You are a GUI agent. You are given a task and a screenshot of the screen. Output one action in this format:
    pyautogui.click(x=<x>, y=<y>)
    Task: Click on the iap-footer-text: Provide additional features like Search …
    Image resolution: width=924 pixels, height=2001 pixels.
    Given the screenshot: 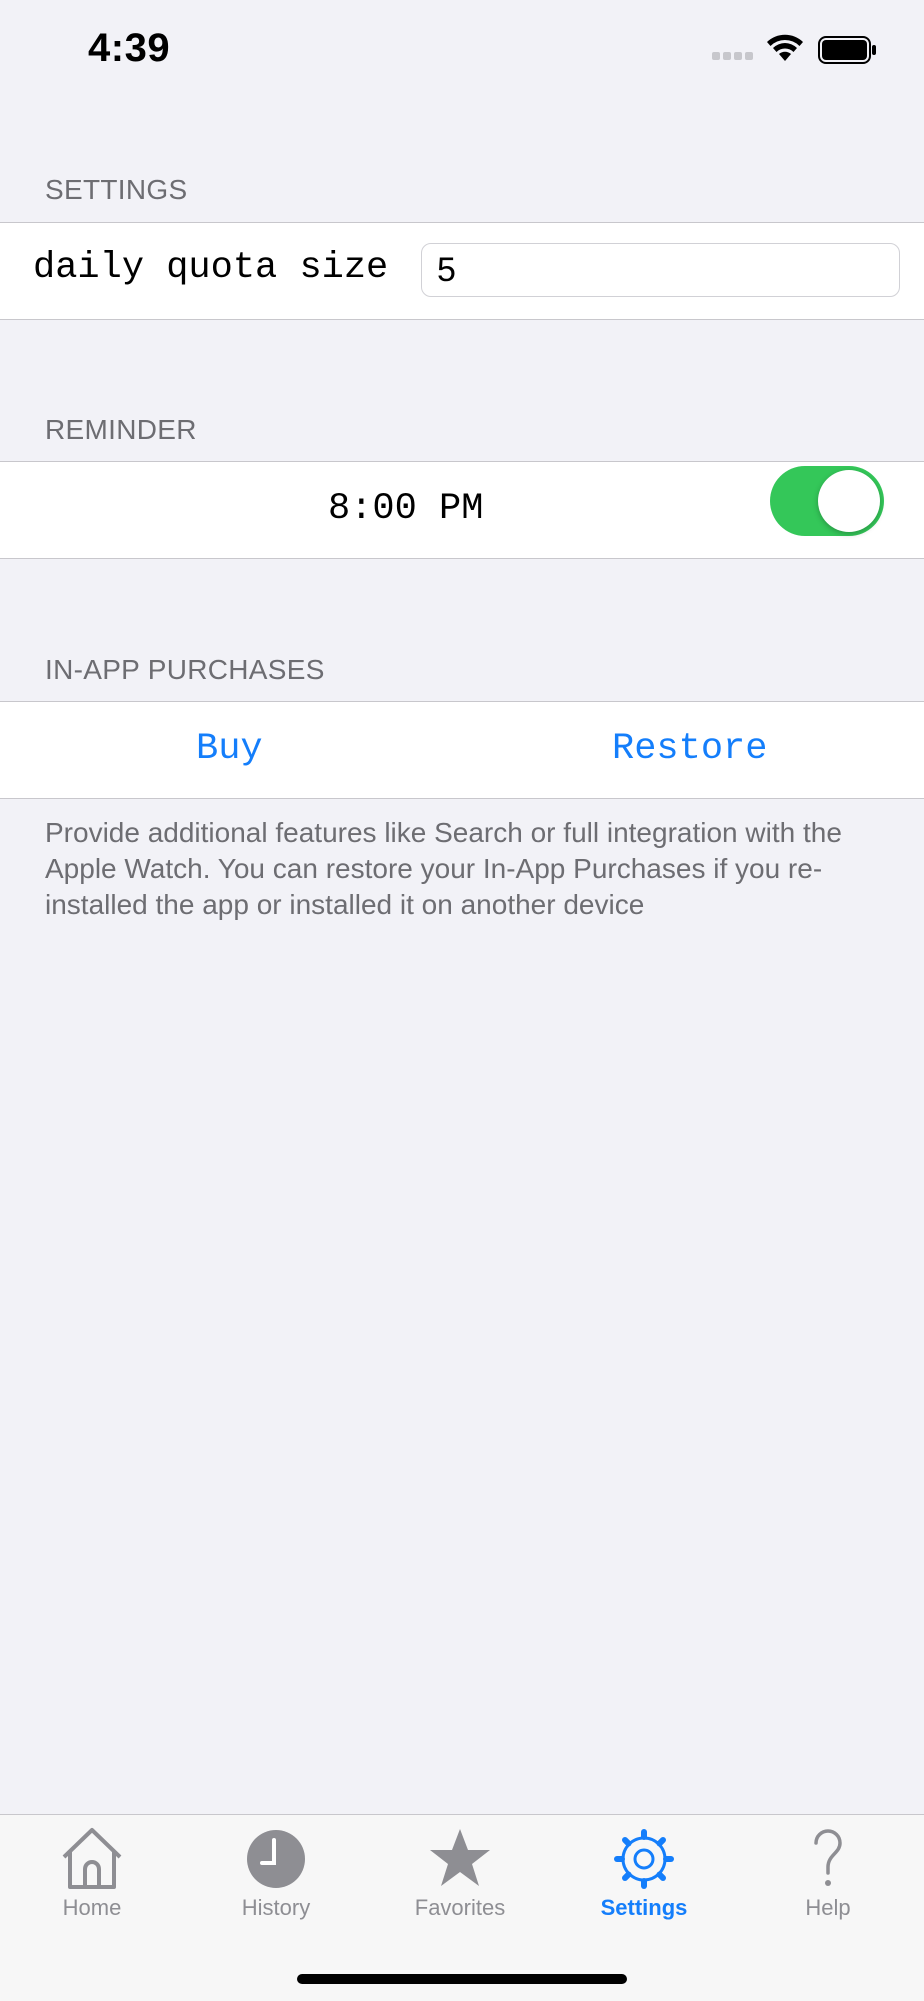 What is the action you would take?
    pyautogui.click(x=443, y=868)
    